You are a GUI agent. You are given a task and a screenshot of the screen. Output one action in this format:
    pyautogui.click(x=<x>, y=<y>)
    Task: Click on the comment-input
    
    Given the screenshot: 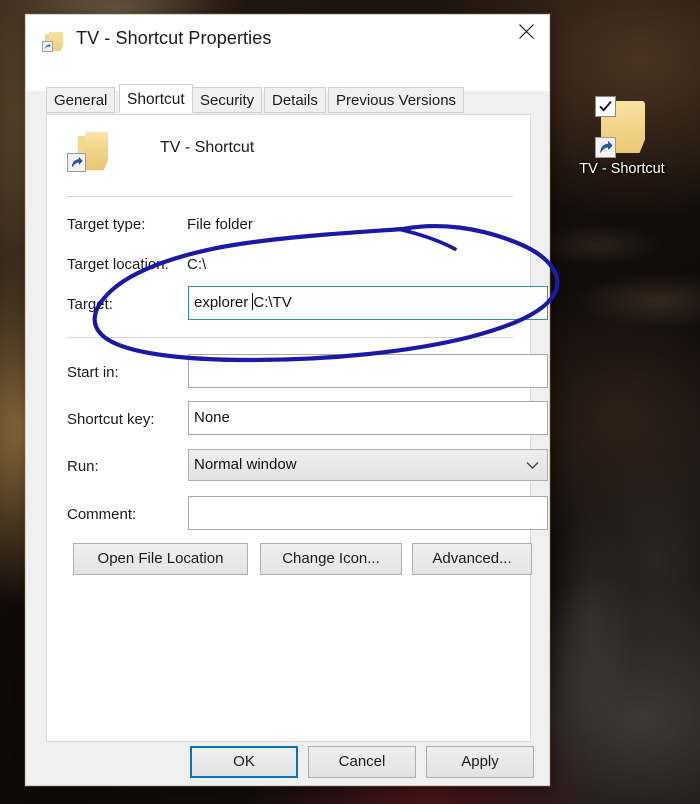 What is the action you would take?
    pyautogui.click(x=368, y=513)
    